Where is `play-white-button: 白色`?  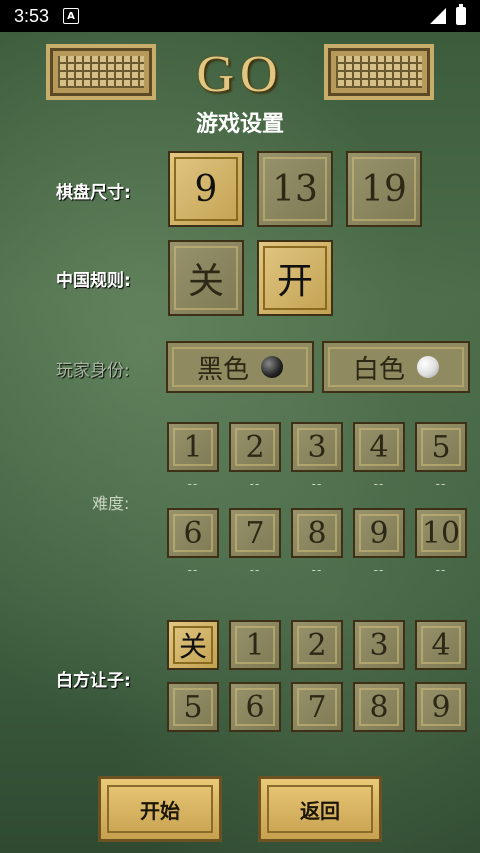
play-white-button: 白色 is located at coordinates (396, 367).